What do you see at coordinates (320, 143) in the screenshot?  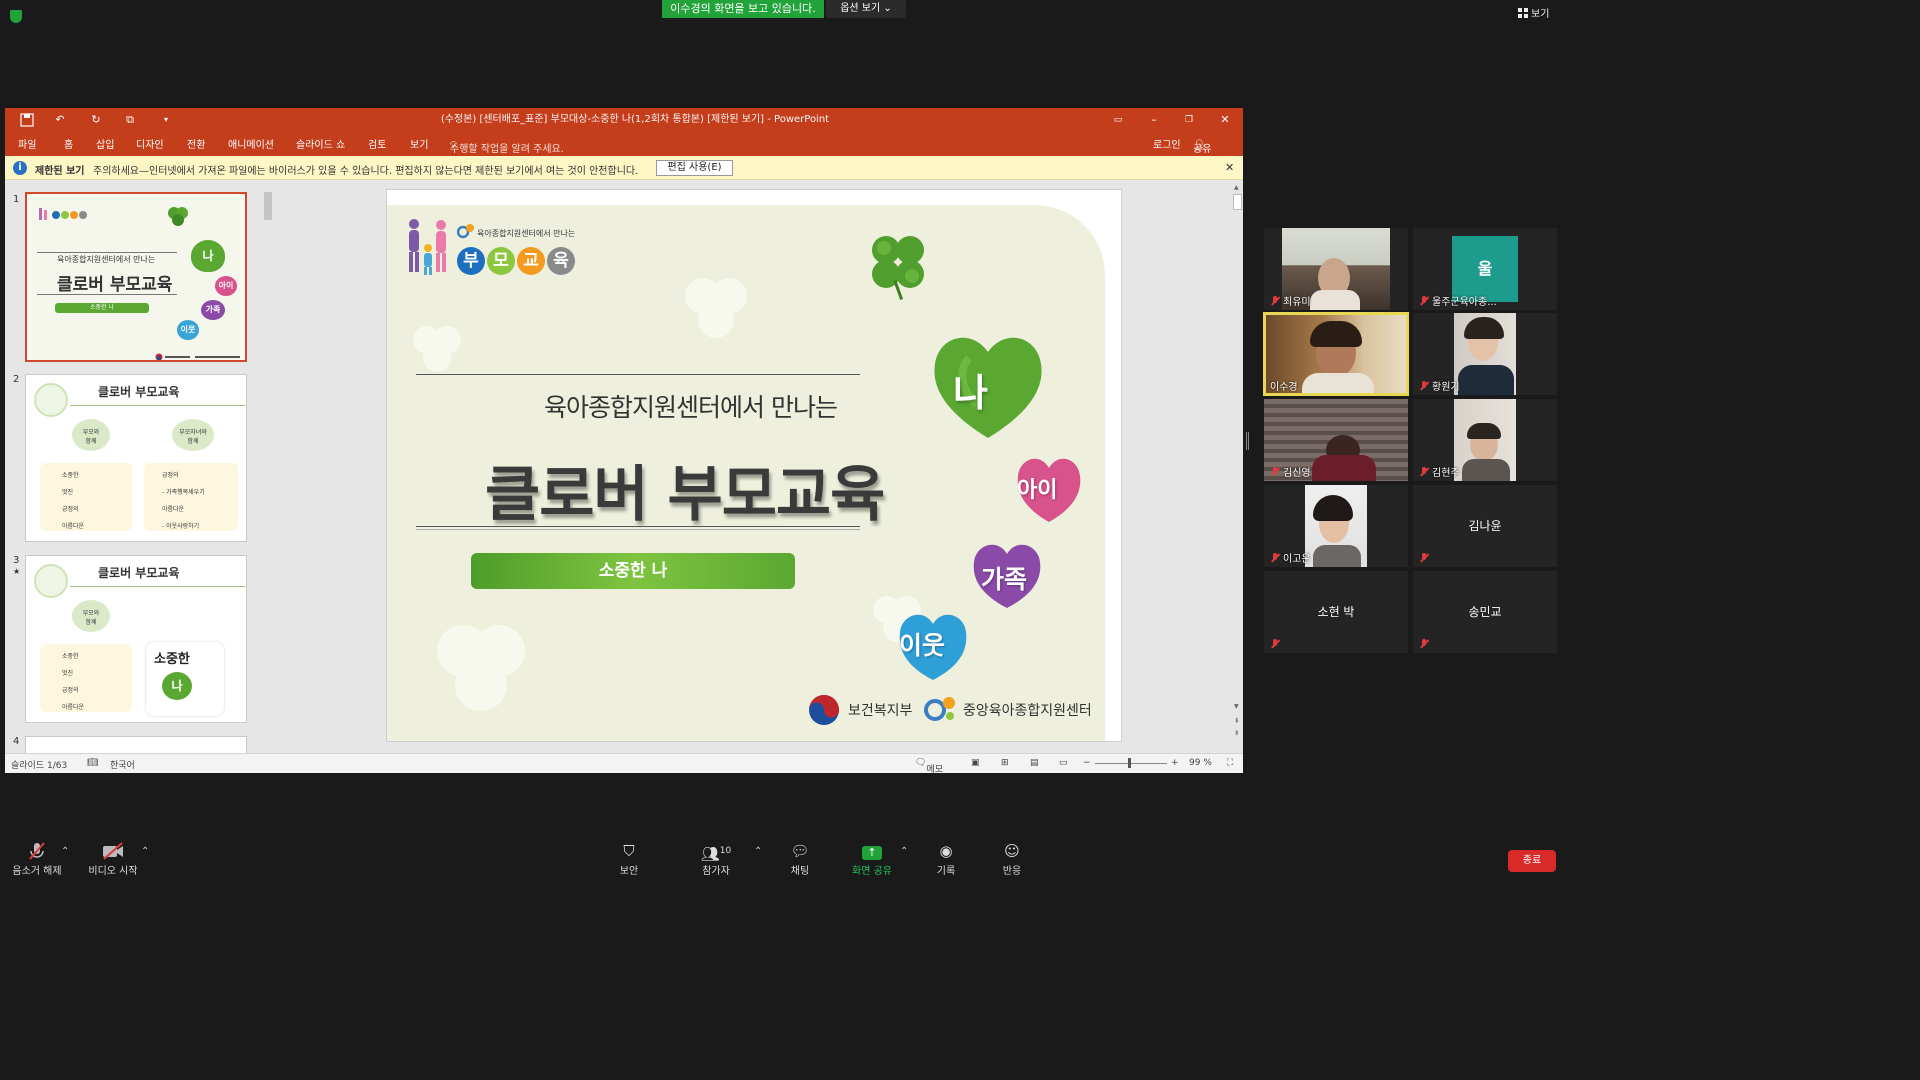 I see `tab-slideshow: 슬라이드 쇼` at bounding box center [320, 143].